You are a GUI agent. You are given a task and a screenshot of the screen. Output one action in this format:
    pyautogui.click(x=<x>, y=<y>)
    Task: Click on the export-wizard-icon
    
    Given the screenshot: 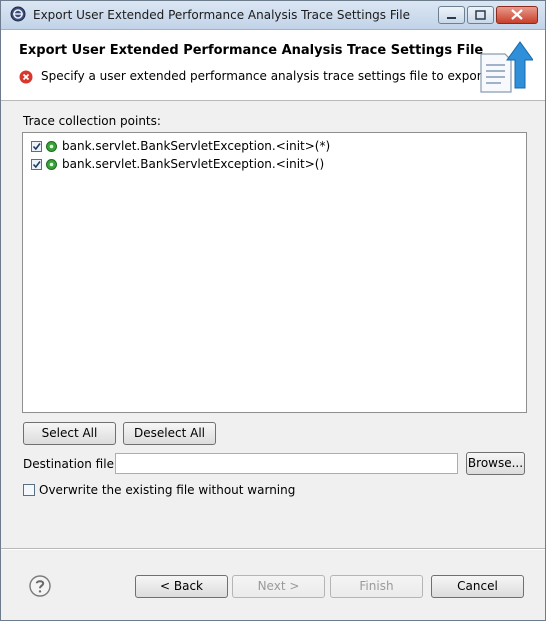 What is the action you would take?
    pyautogui.click(x=506, y=67)
    